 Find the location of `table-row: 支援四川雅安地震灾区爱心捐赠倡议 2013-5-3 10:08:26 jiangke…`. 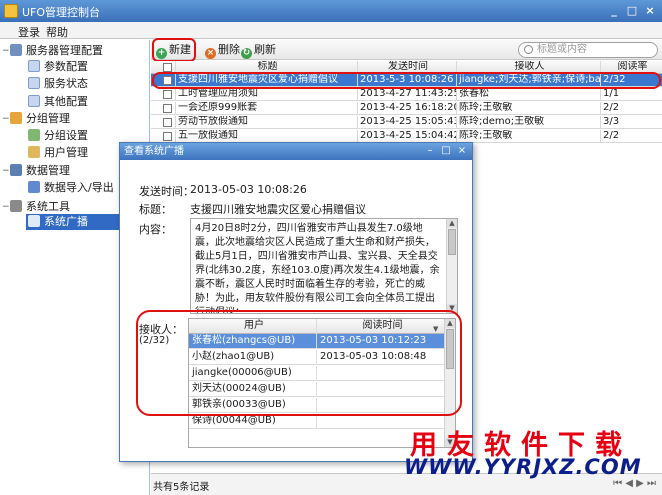

table-row: 支援四川雅安地震灾区爱心捐赠倡议 2013-5-3 10:08:26 jiangke… is located at coordinates (406, 80).